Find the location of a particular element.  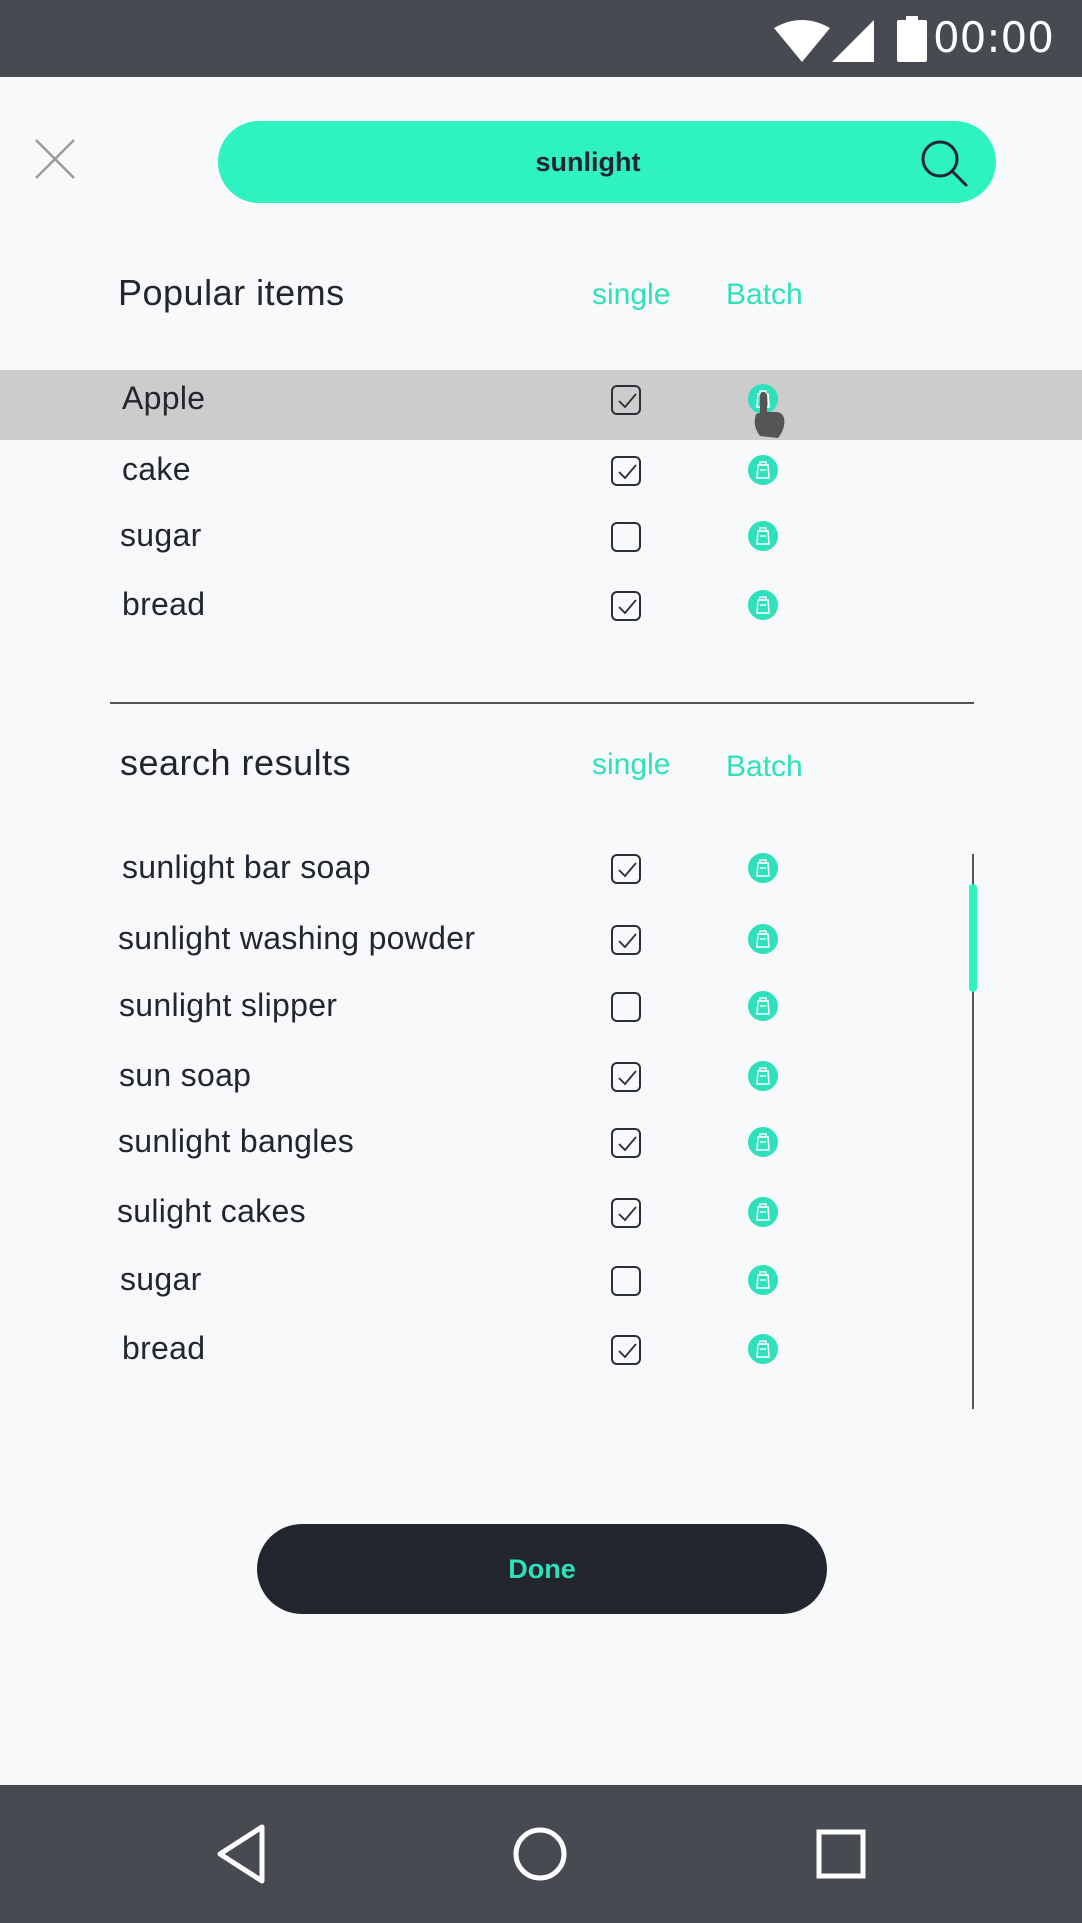

done-button: Done is located at coordinates (542, 1569).